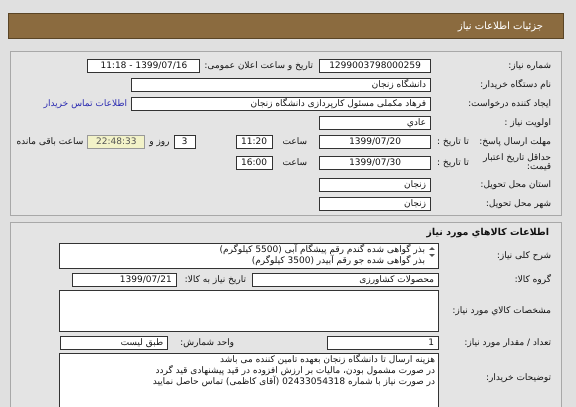 This screenshot has width=576, height=407. I want to click on description-line: بذر گواهی شده گندم رقم پیشگام آبی (5500 کیلوگرم), so click(322, 250).